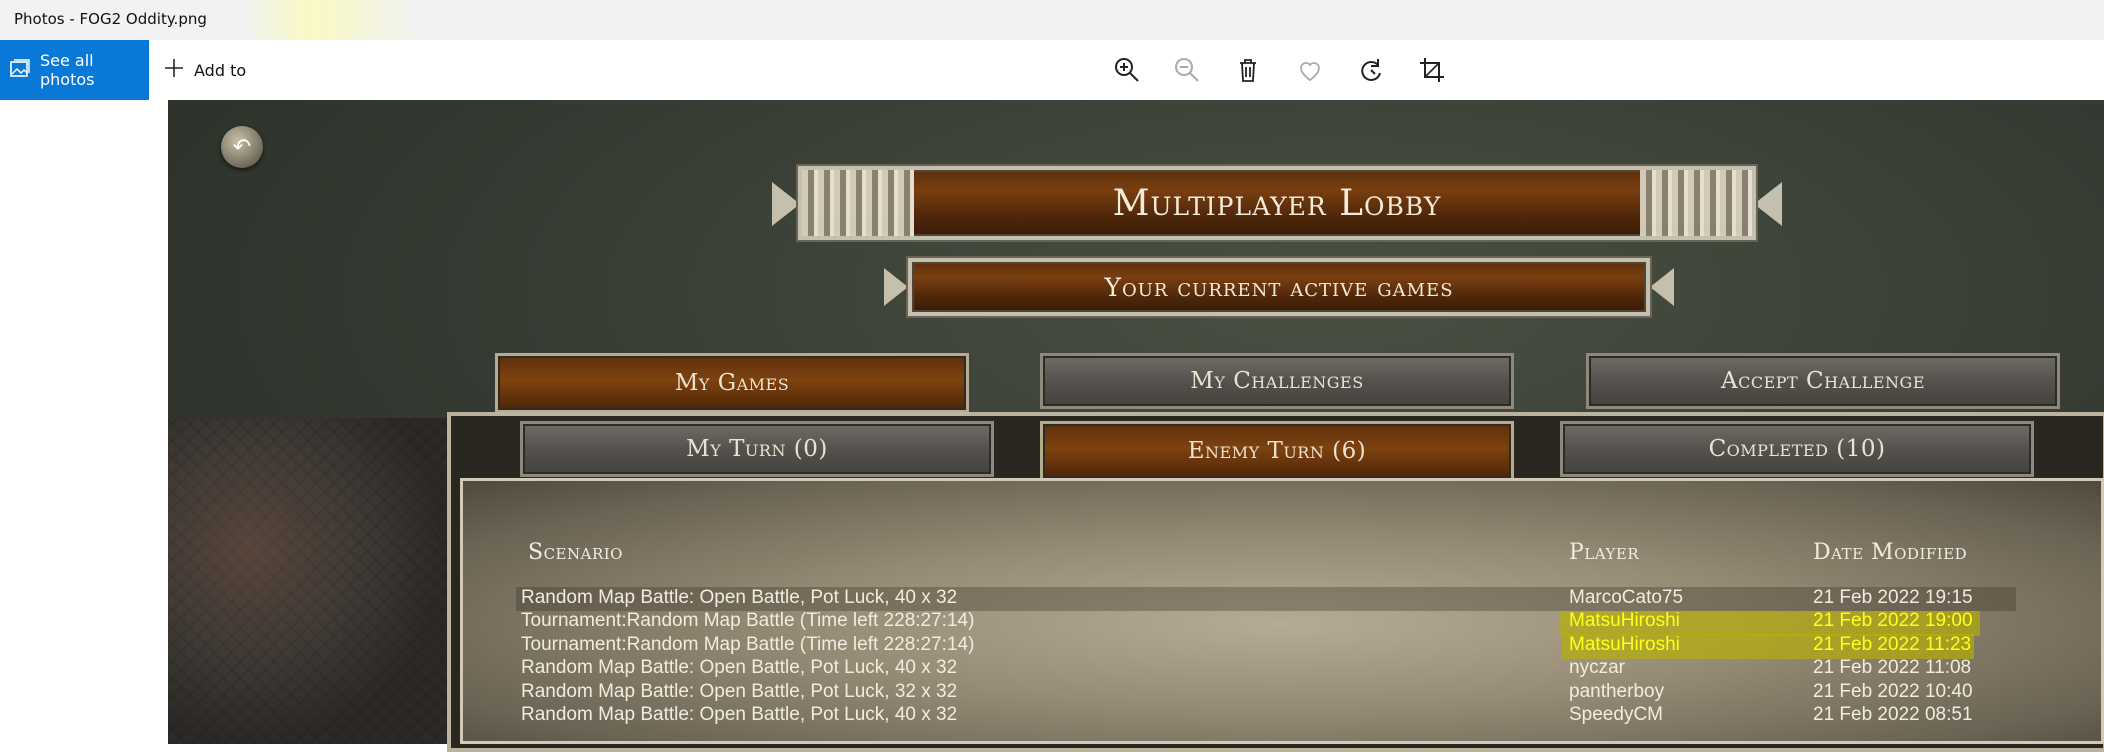 This screenshot has width=2104, height=752. Describe the element at coordinates (575, 552) in the screenshot. I see `column-header-scenario: Scenario` at that location.